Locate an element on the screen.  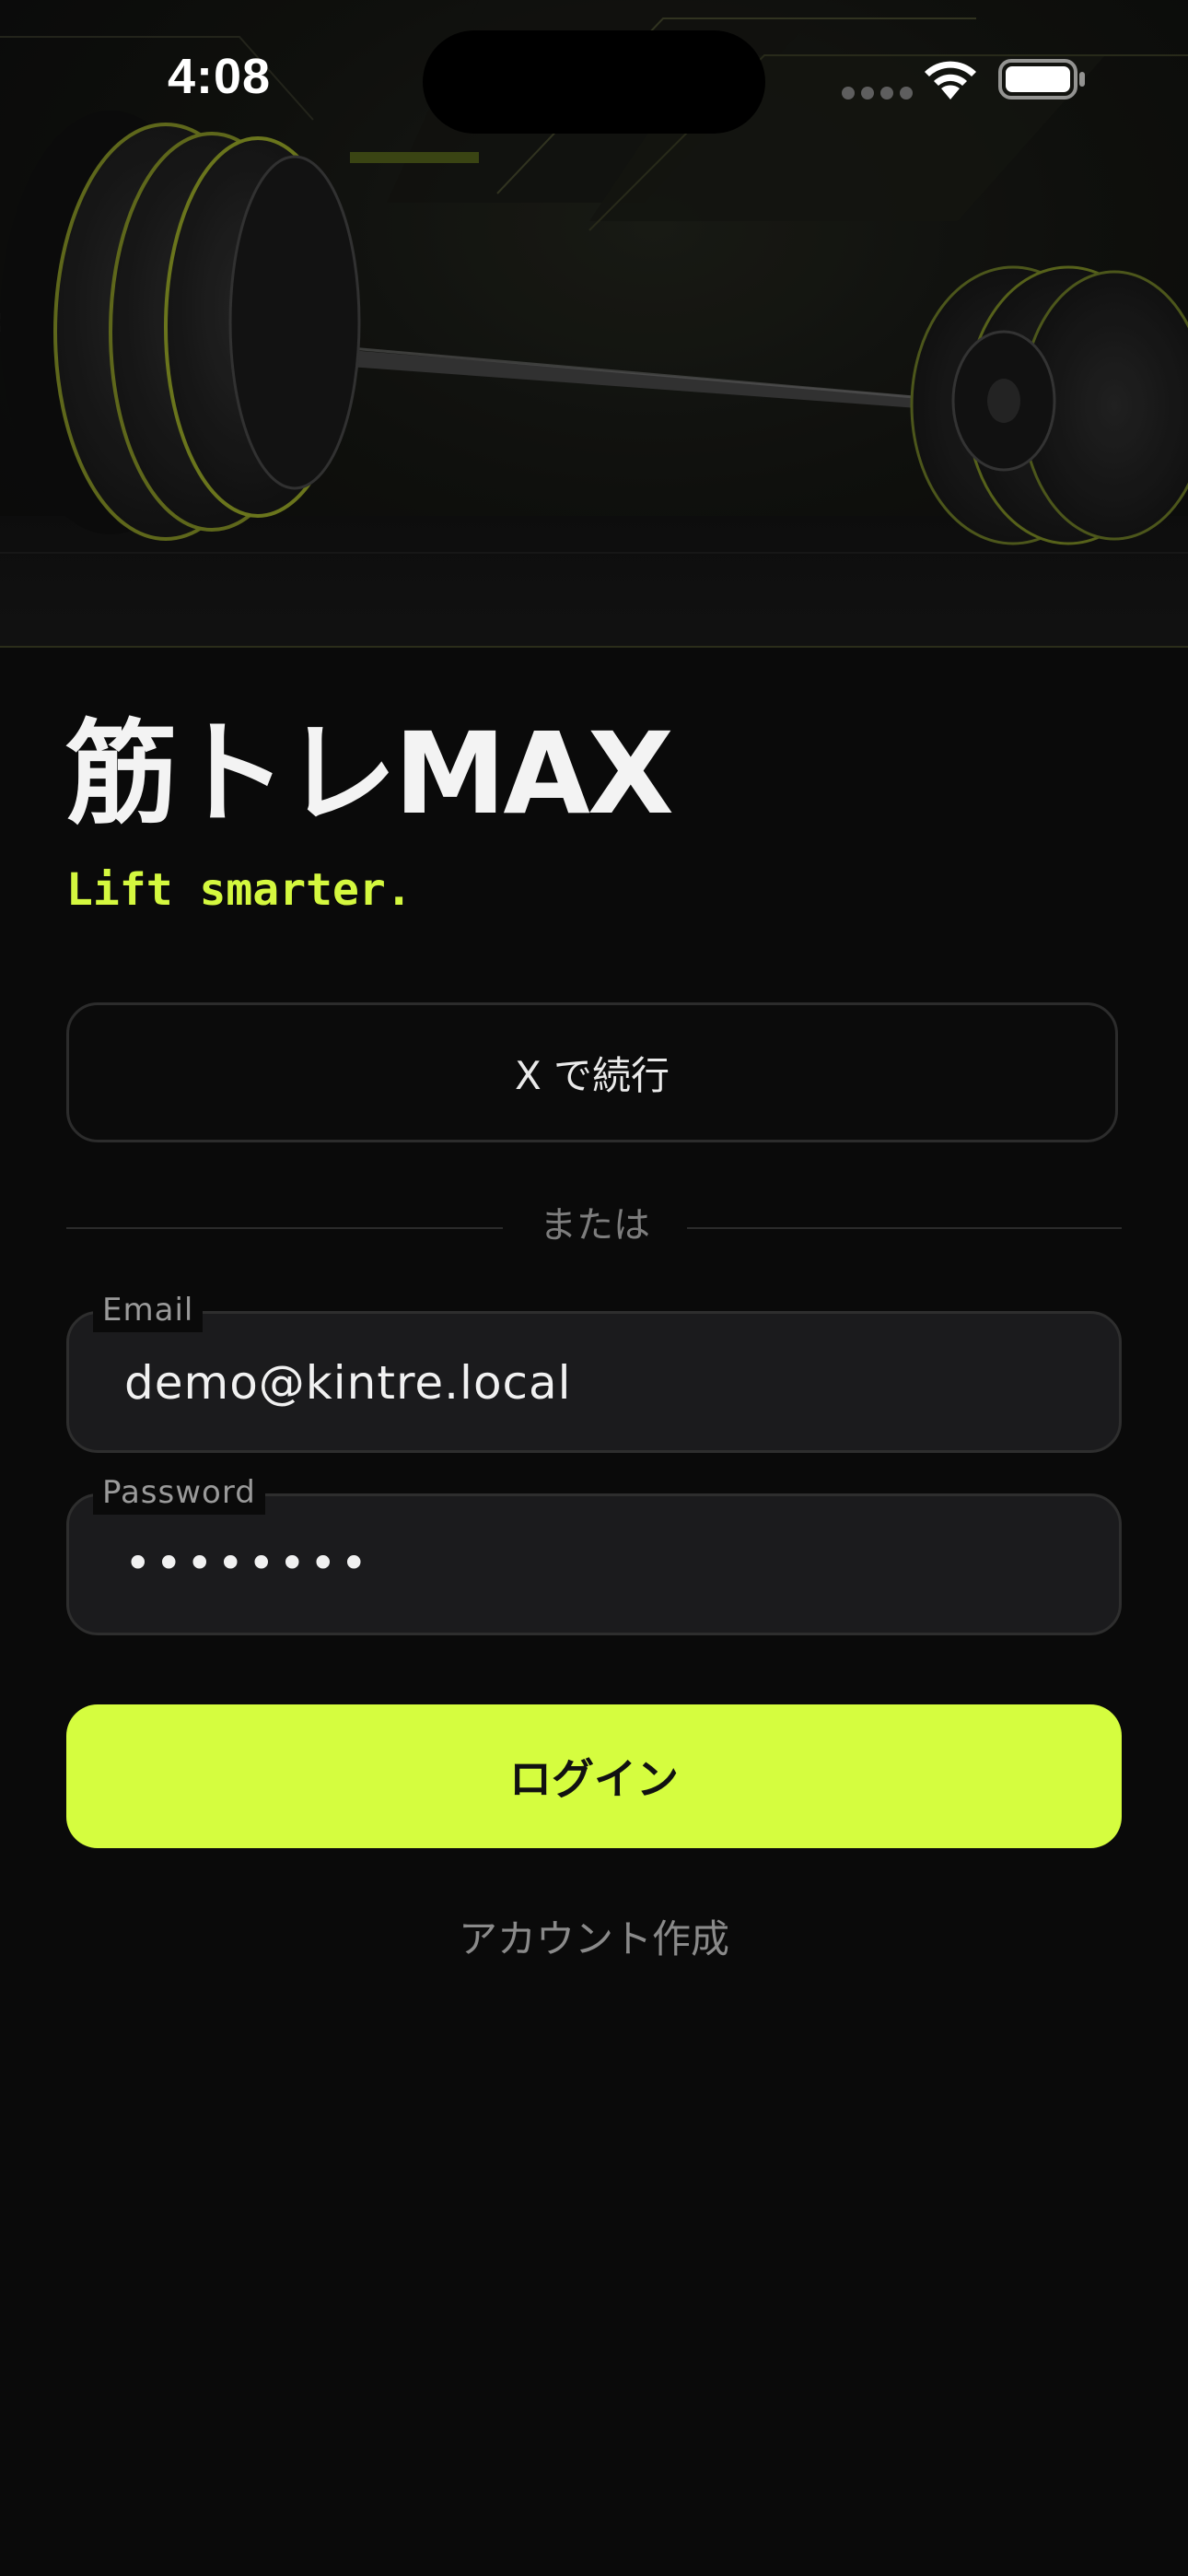
login-label: ログイン is located at coordinates (594, 1779).